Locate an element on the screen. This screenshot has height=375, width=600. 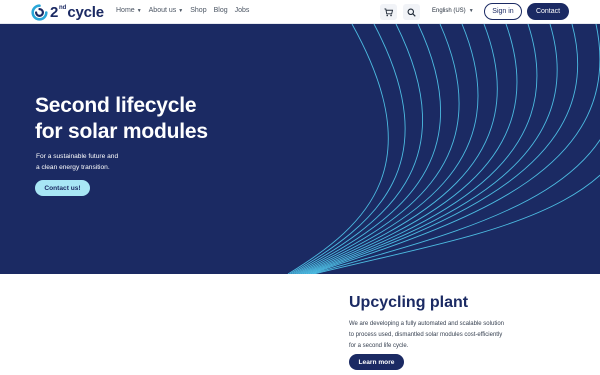
nav-about-us: About us ▼ is located at coordinates (166, 10).